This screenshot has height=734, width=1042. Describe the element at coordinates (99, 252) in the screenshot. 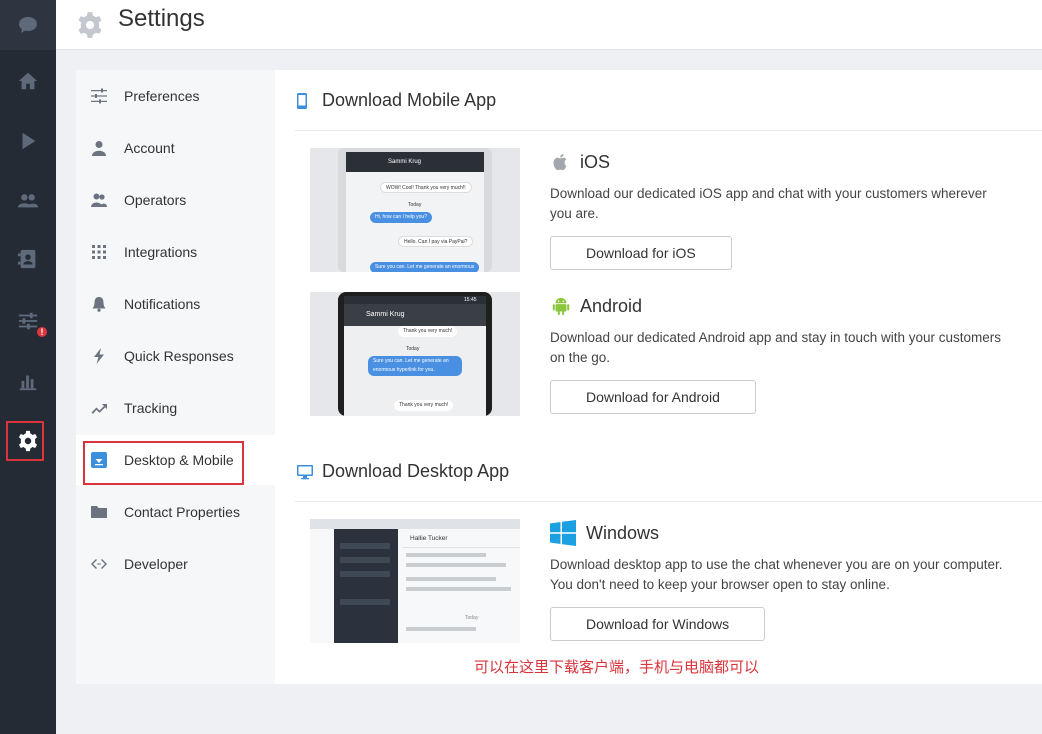

I see `grid-icon` at that location.